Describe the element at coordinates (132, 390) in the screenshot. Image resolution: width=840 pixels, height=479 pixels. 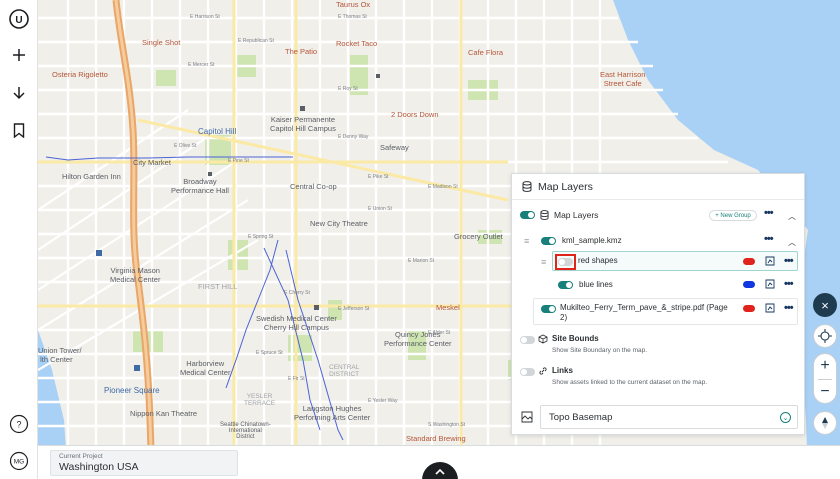
I see `map-label: Pioneer Square` at that location.